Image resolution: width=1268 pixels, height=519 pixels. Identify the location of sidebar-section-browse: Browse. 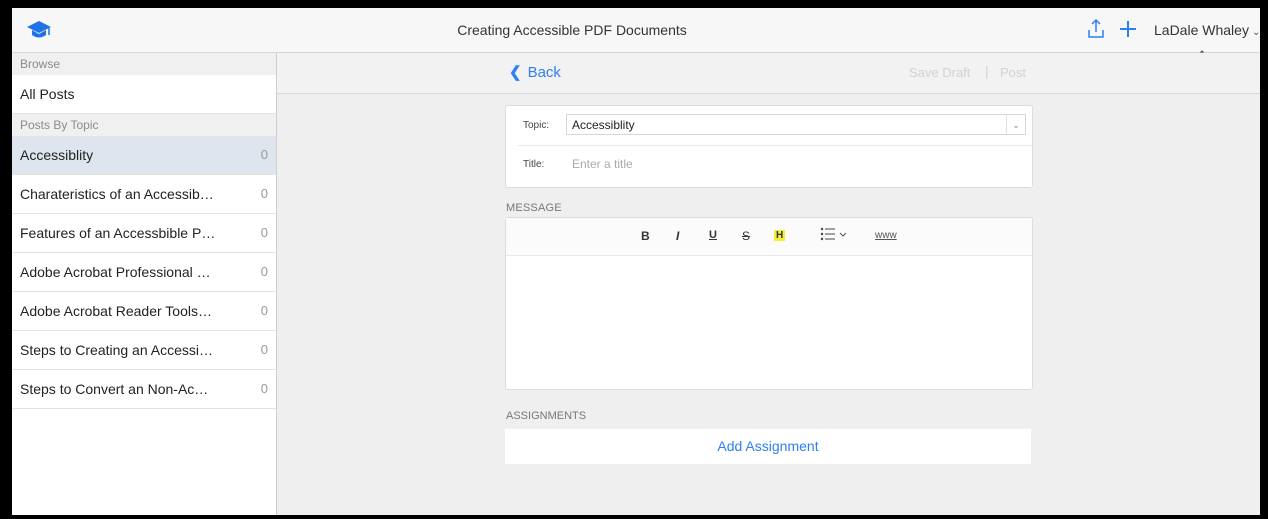
(144, 64).